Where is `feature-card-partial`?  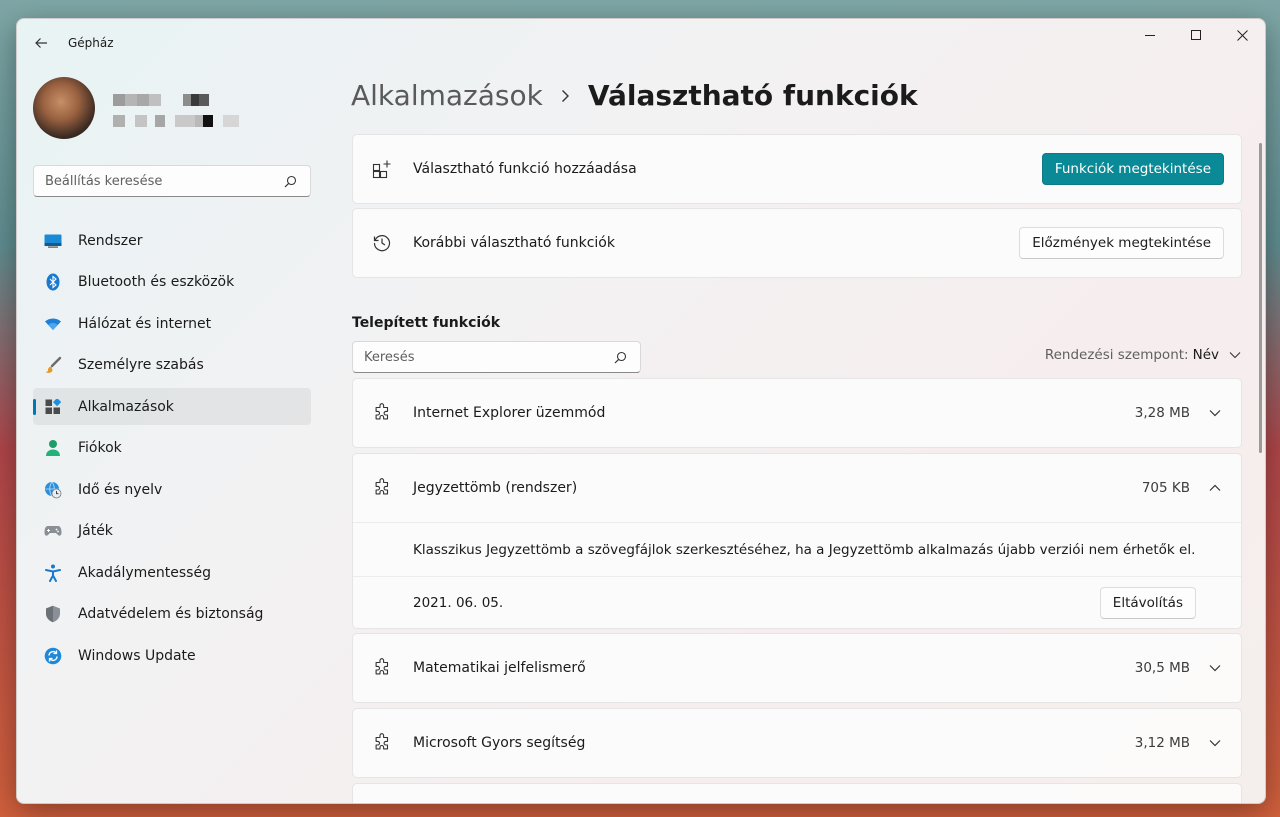 feature-card-partial is located at coordinates (797, 793).